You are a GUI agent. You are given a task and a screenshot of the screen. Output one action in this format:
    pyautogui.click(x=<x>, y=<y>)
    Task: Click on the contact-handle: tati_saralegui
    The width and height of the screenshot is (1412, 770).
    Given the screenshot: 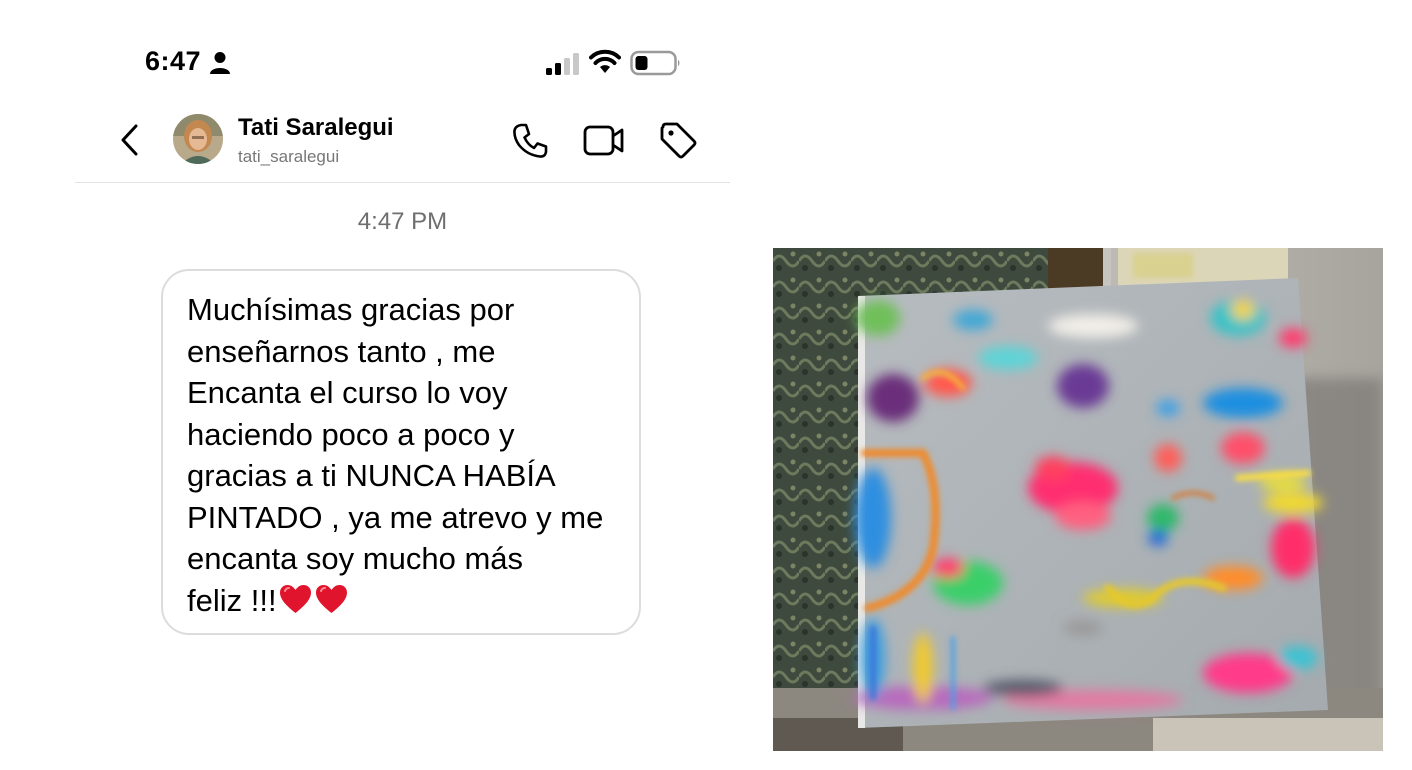 What is the action you would take?
    pyautogui.click(x=289, y=156)
    